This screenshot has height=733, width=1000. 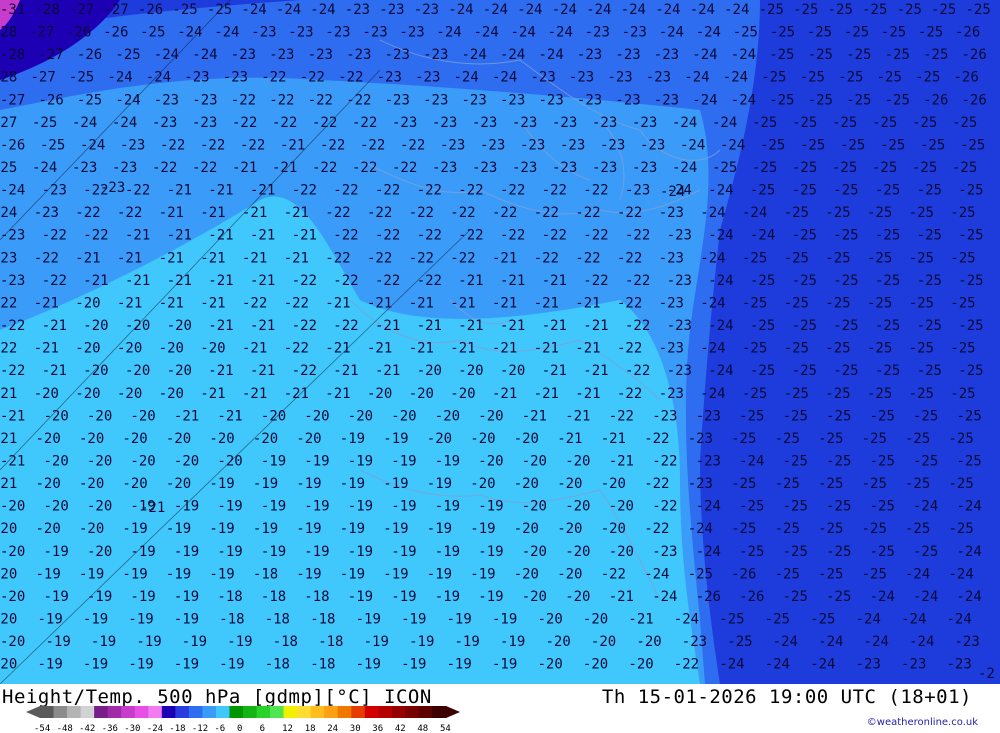 What do you see at coordinates (217, 697) in the screenshot?
I see `map-title: Height/Temp. 500 hPa [gdmp][°C] ICON` at bounding box center [217, 697].